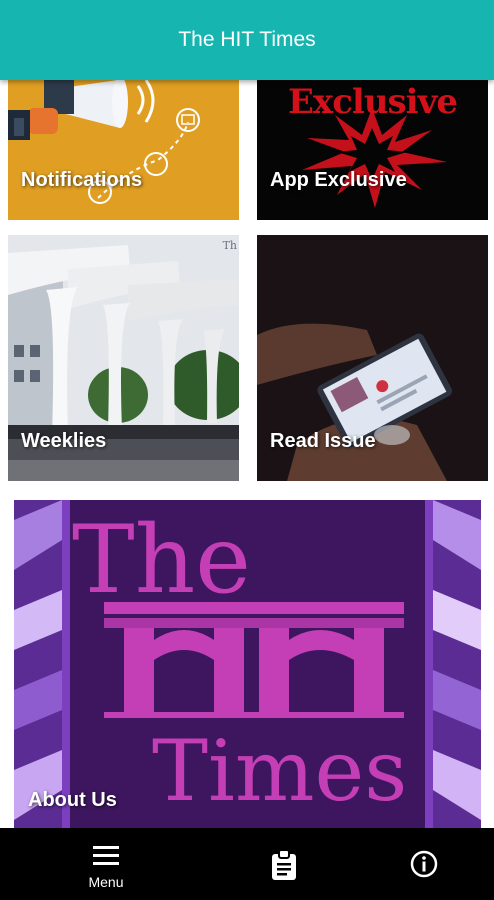  I want to click on app-title: The HIT Times, so click(247, 39).